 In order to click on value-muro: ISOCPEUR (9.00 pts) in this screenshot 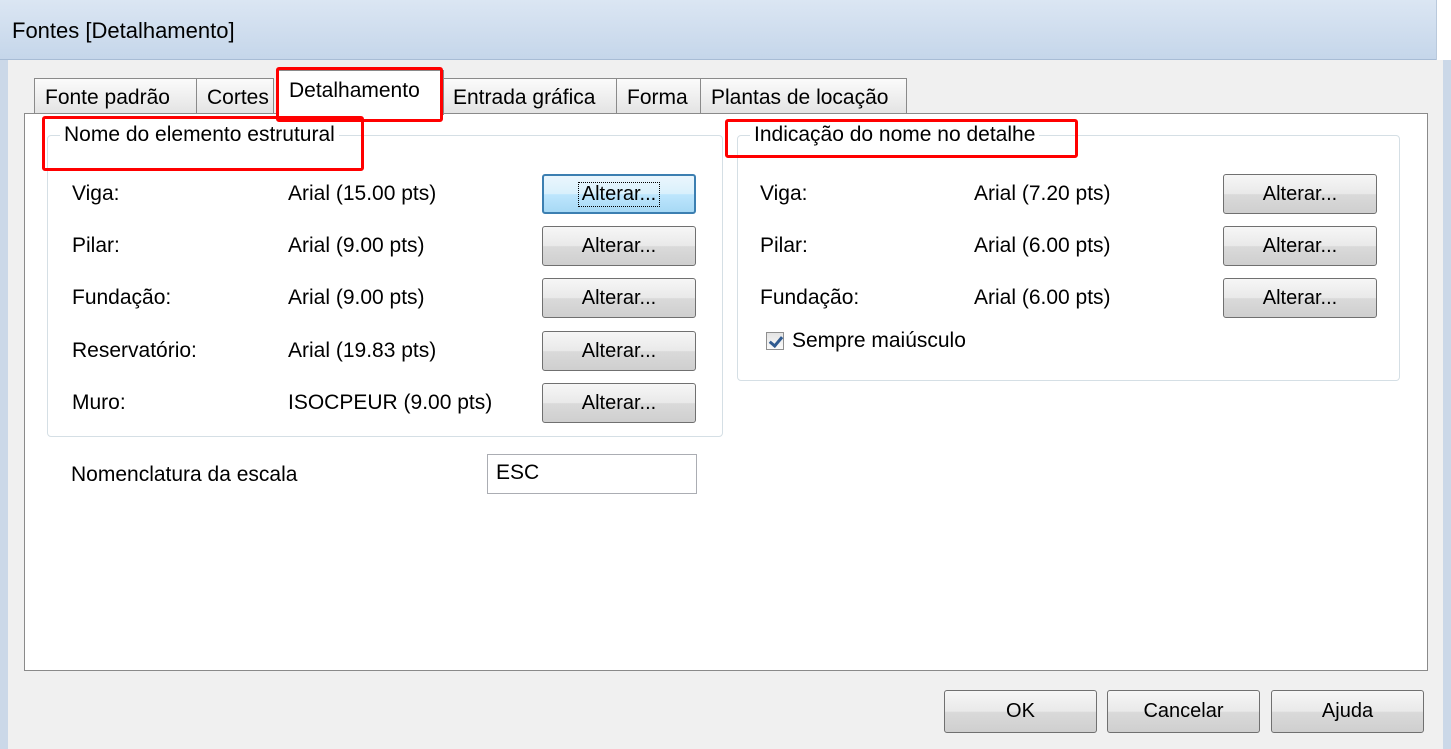, I will do `click(390, 402)`.